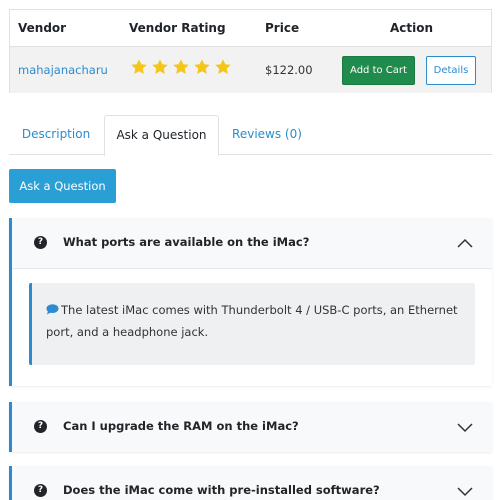 The image size is (500, 500). Describe the element at coordinates (42, 28) in the screenshot. I see `column-header-vendor: Vendor` at that location.